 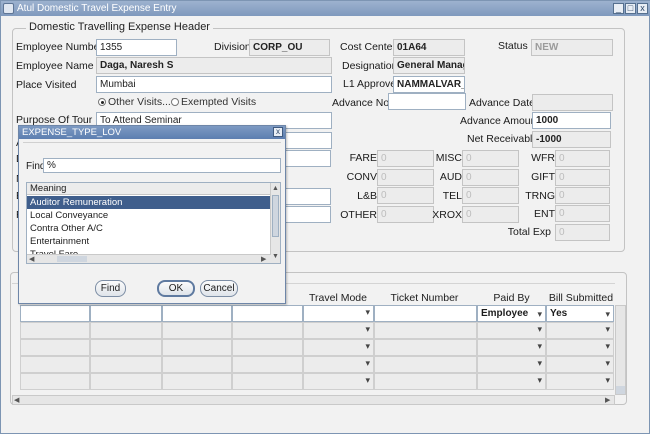 What do you see at coordinates (511, 298) in the screenshot?
I see `paid-by-header: Paid By` at bounding box center [511, 298].